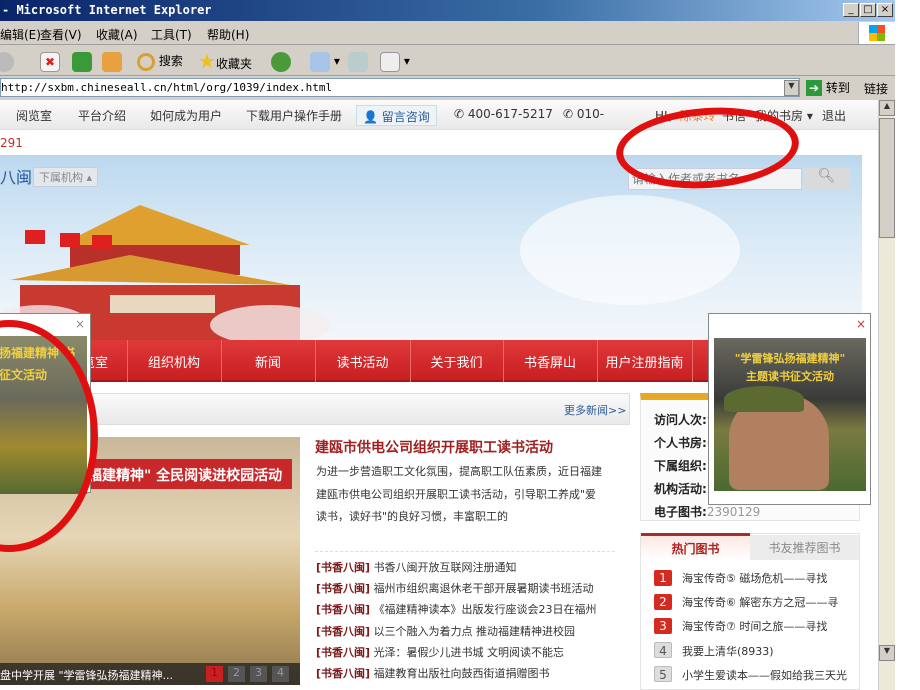  I want to click on slide-4: 4, so click(280, 674).